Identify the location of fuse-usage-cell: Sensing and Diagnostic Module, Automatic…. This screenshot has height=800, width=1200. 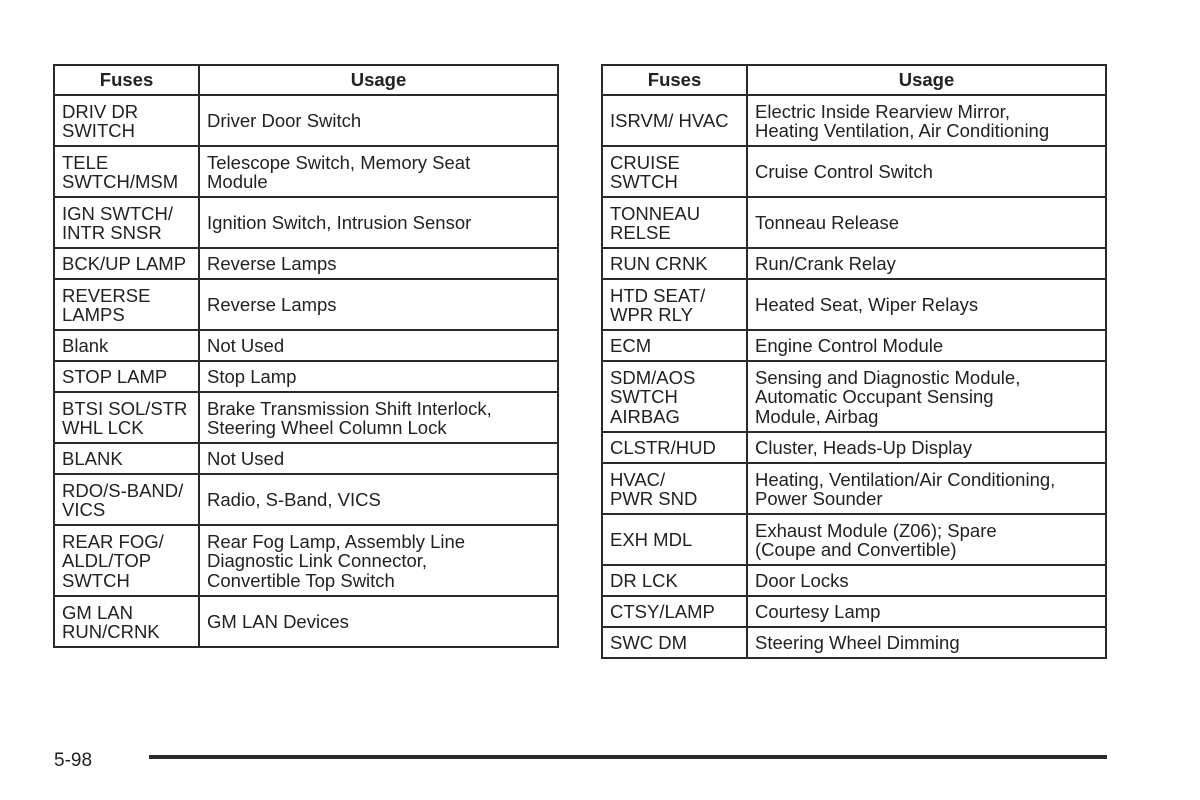
(926, 396).